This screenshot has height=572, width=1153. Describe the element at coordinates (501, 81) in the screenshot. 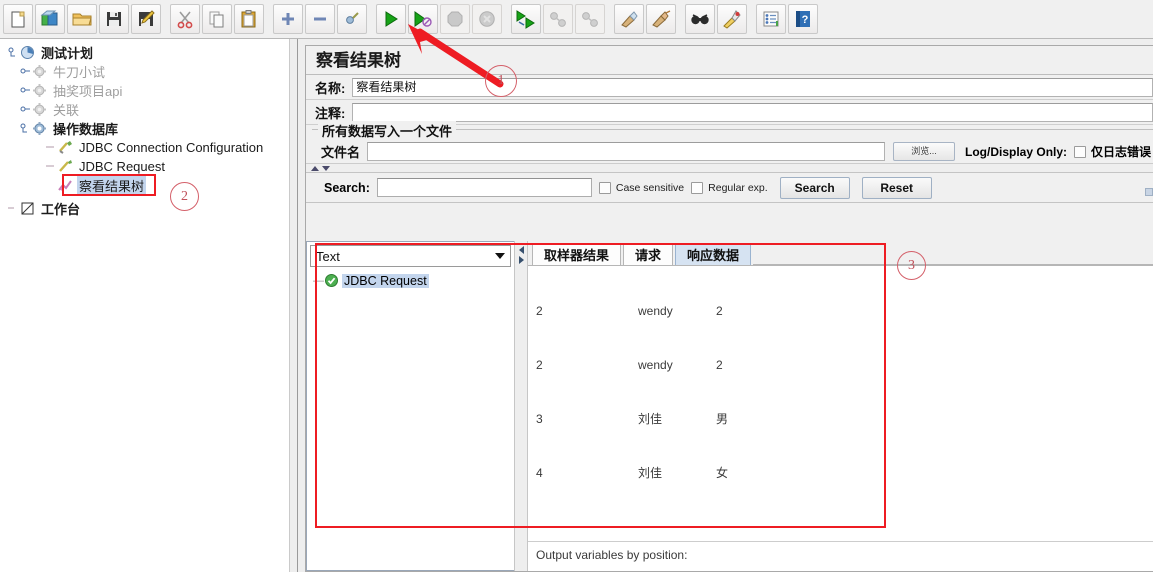

I see `annotation-marker-1: 1` at that location.